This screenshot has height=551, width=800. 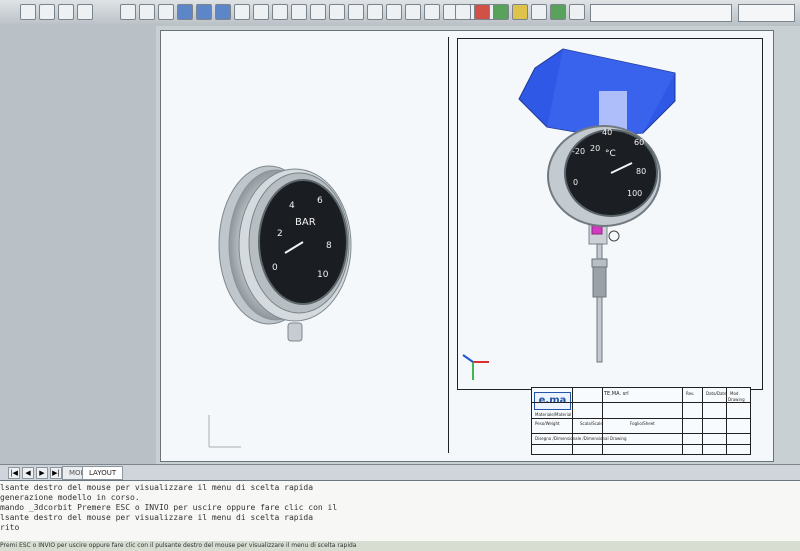 What do you see at coordinates (280, 306) in the screenshot?
I see `pressure-gauge-view: BAR 0 2 4 6 8 10` at bounding box center [280, 306].